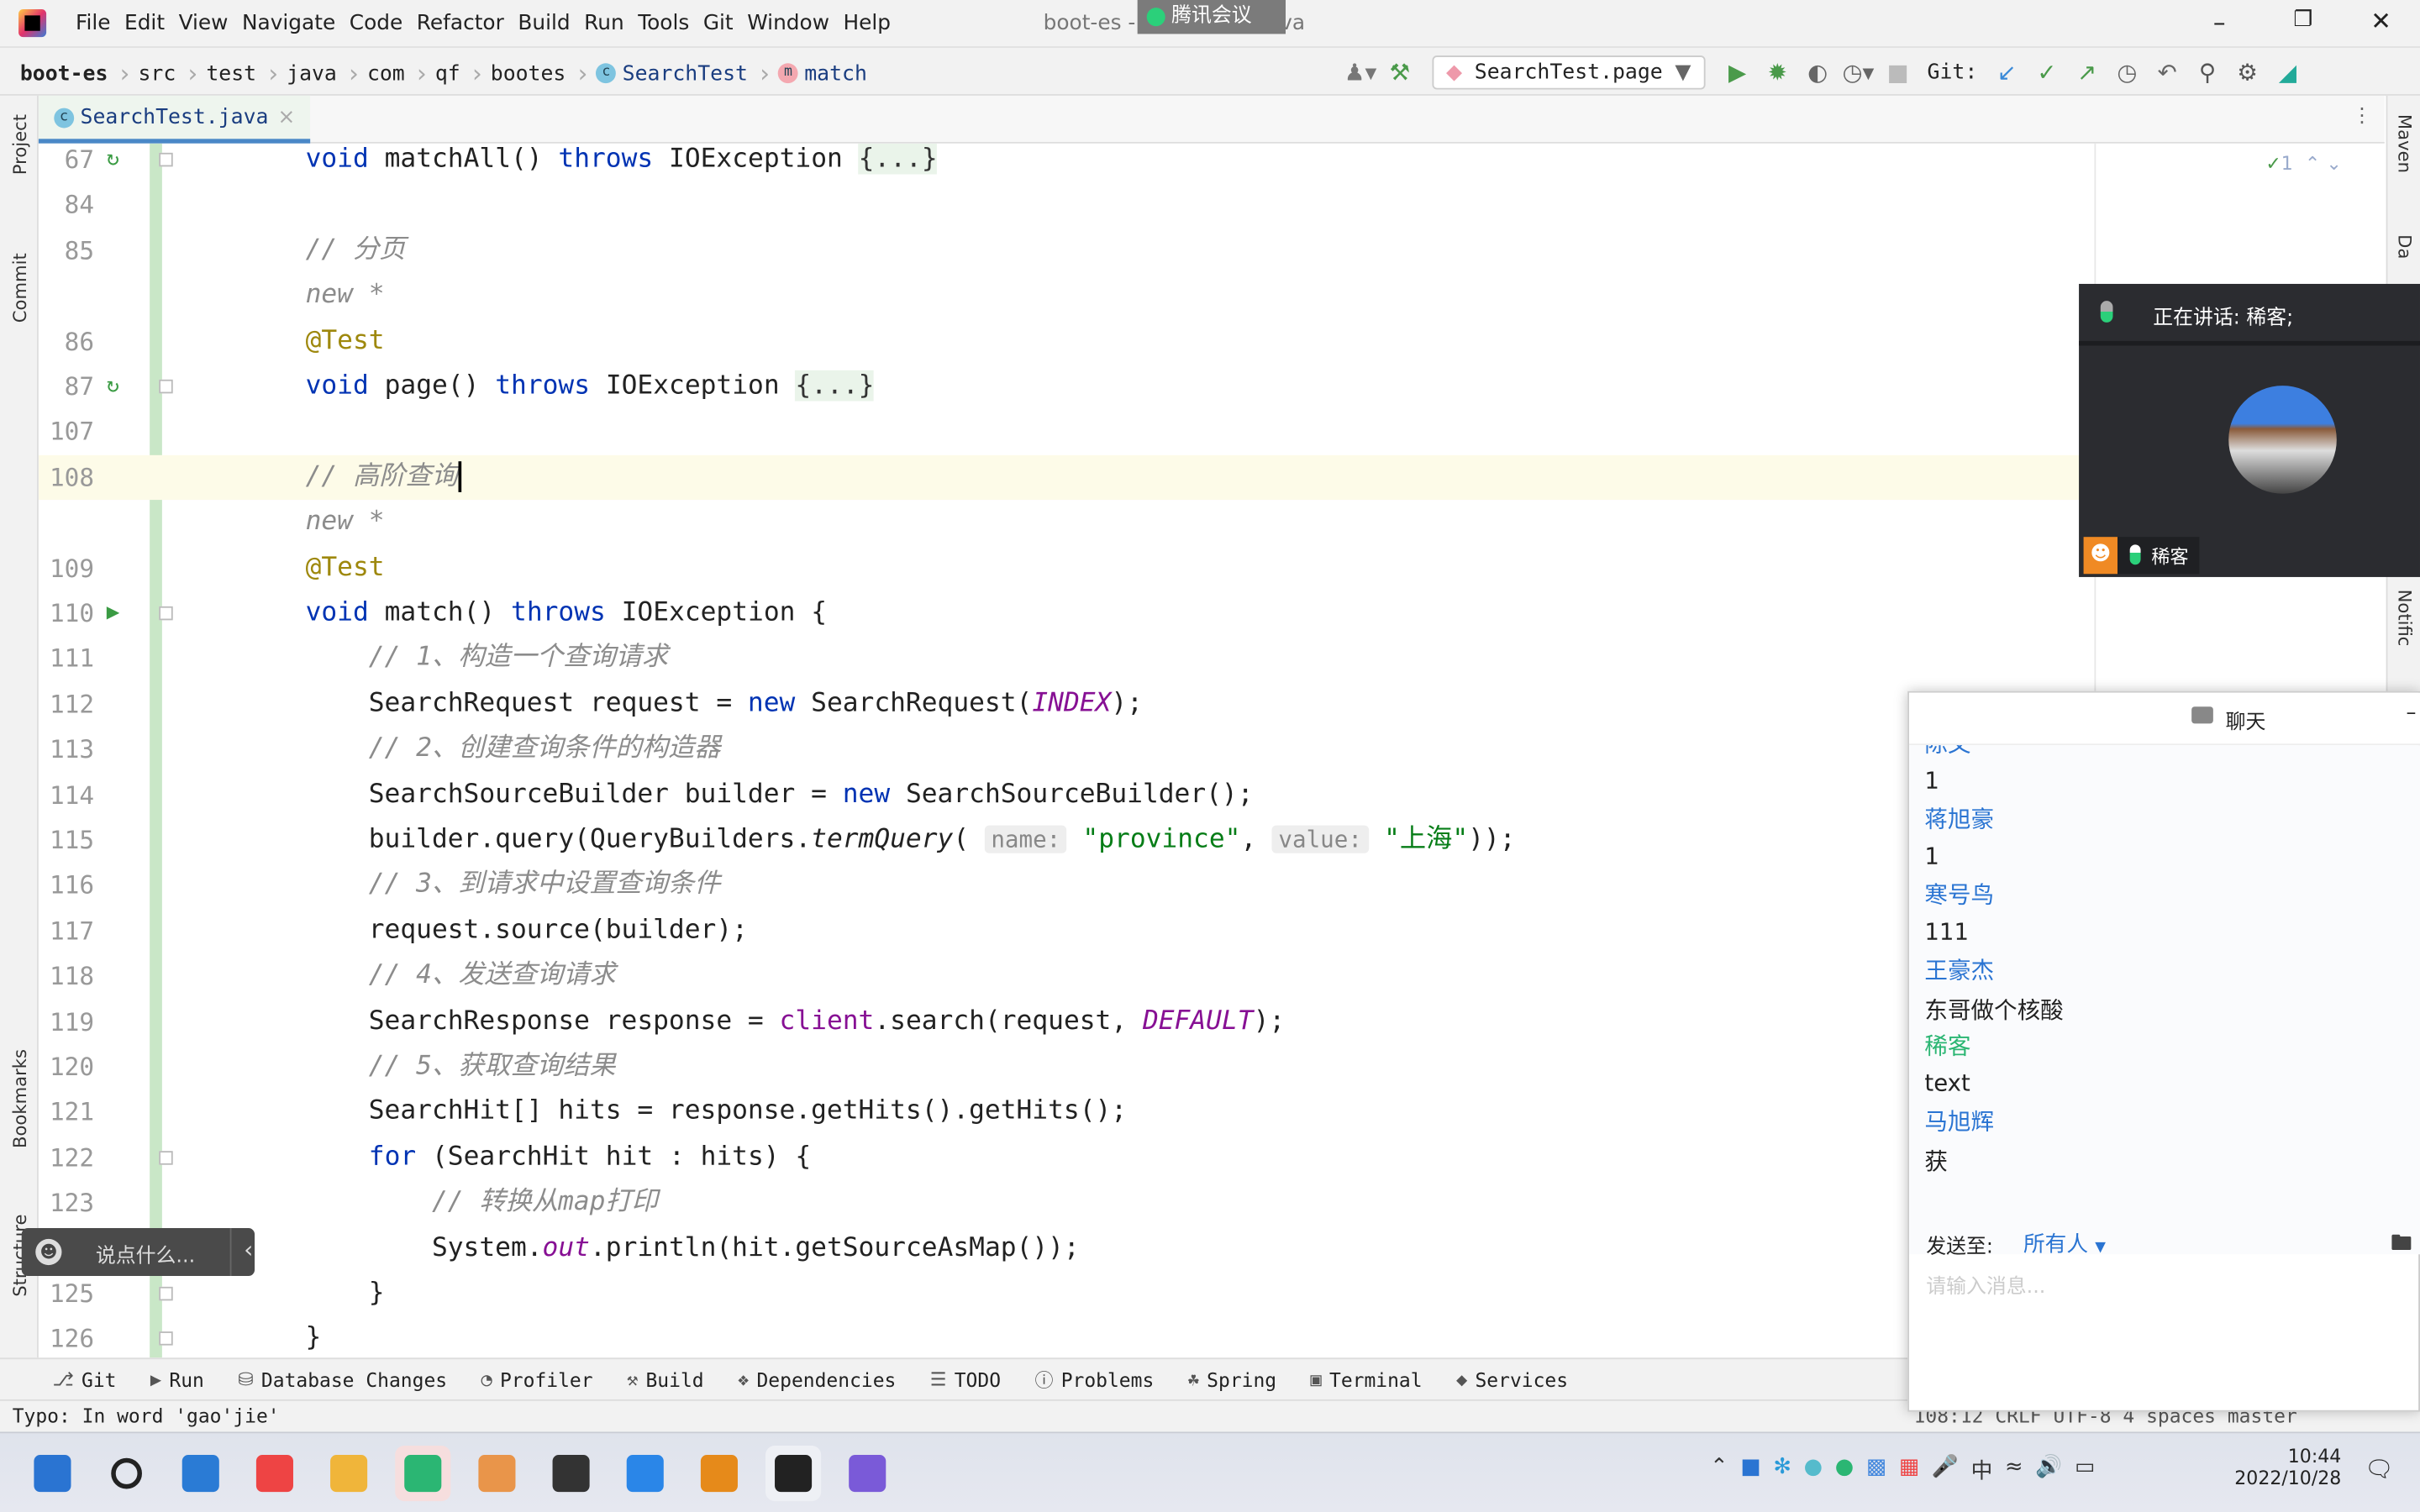  I want to click on tray-app-icon: ✻, so click(1782, 1470).